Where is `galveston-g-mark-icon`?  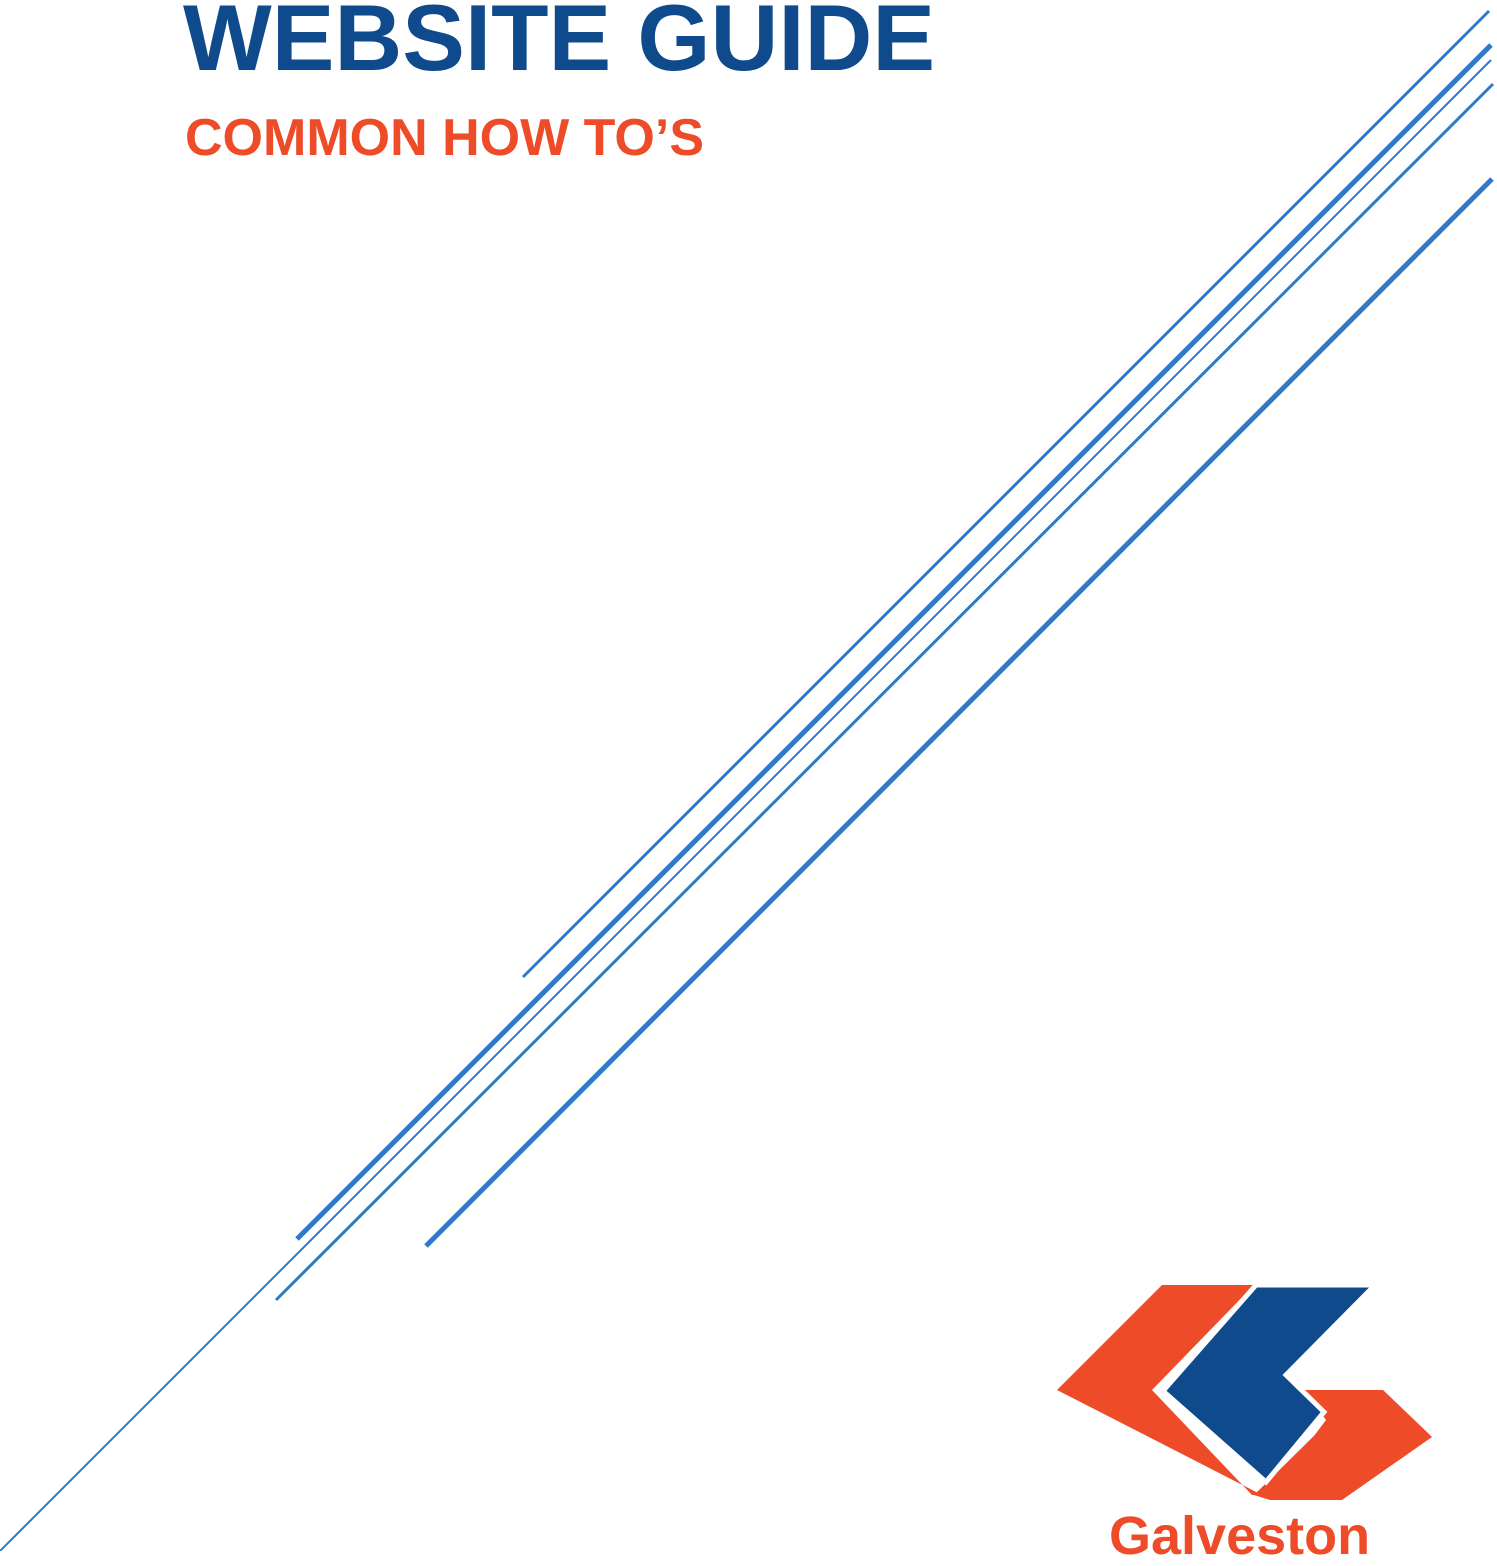
galveston-g-mark-icon is located at coordinates (1244, 1392).